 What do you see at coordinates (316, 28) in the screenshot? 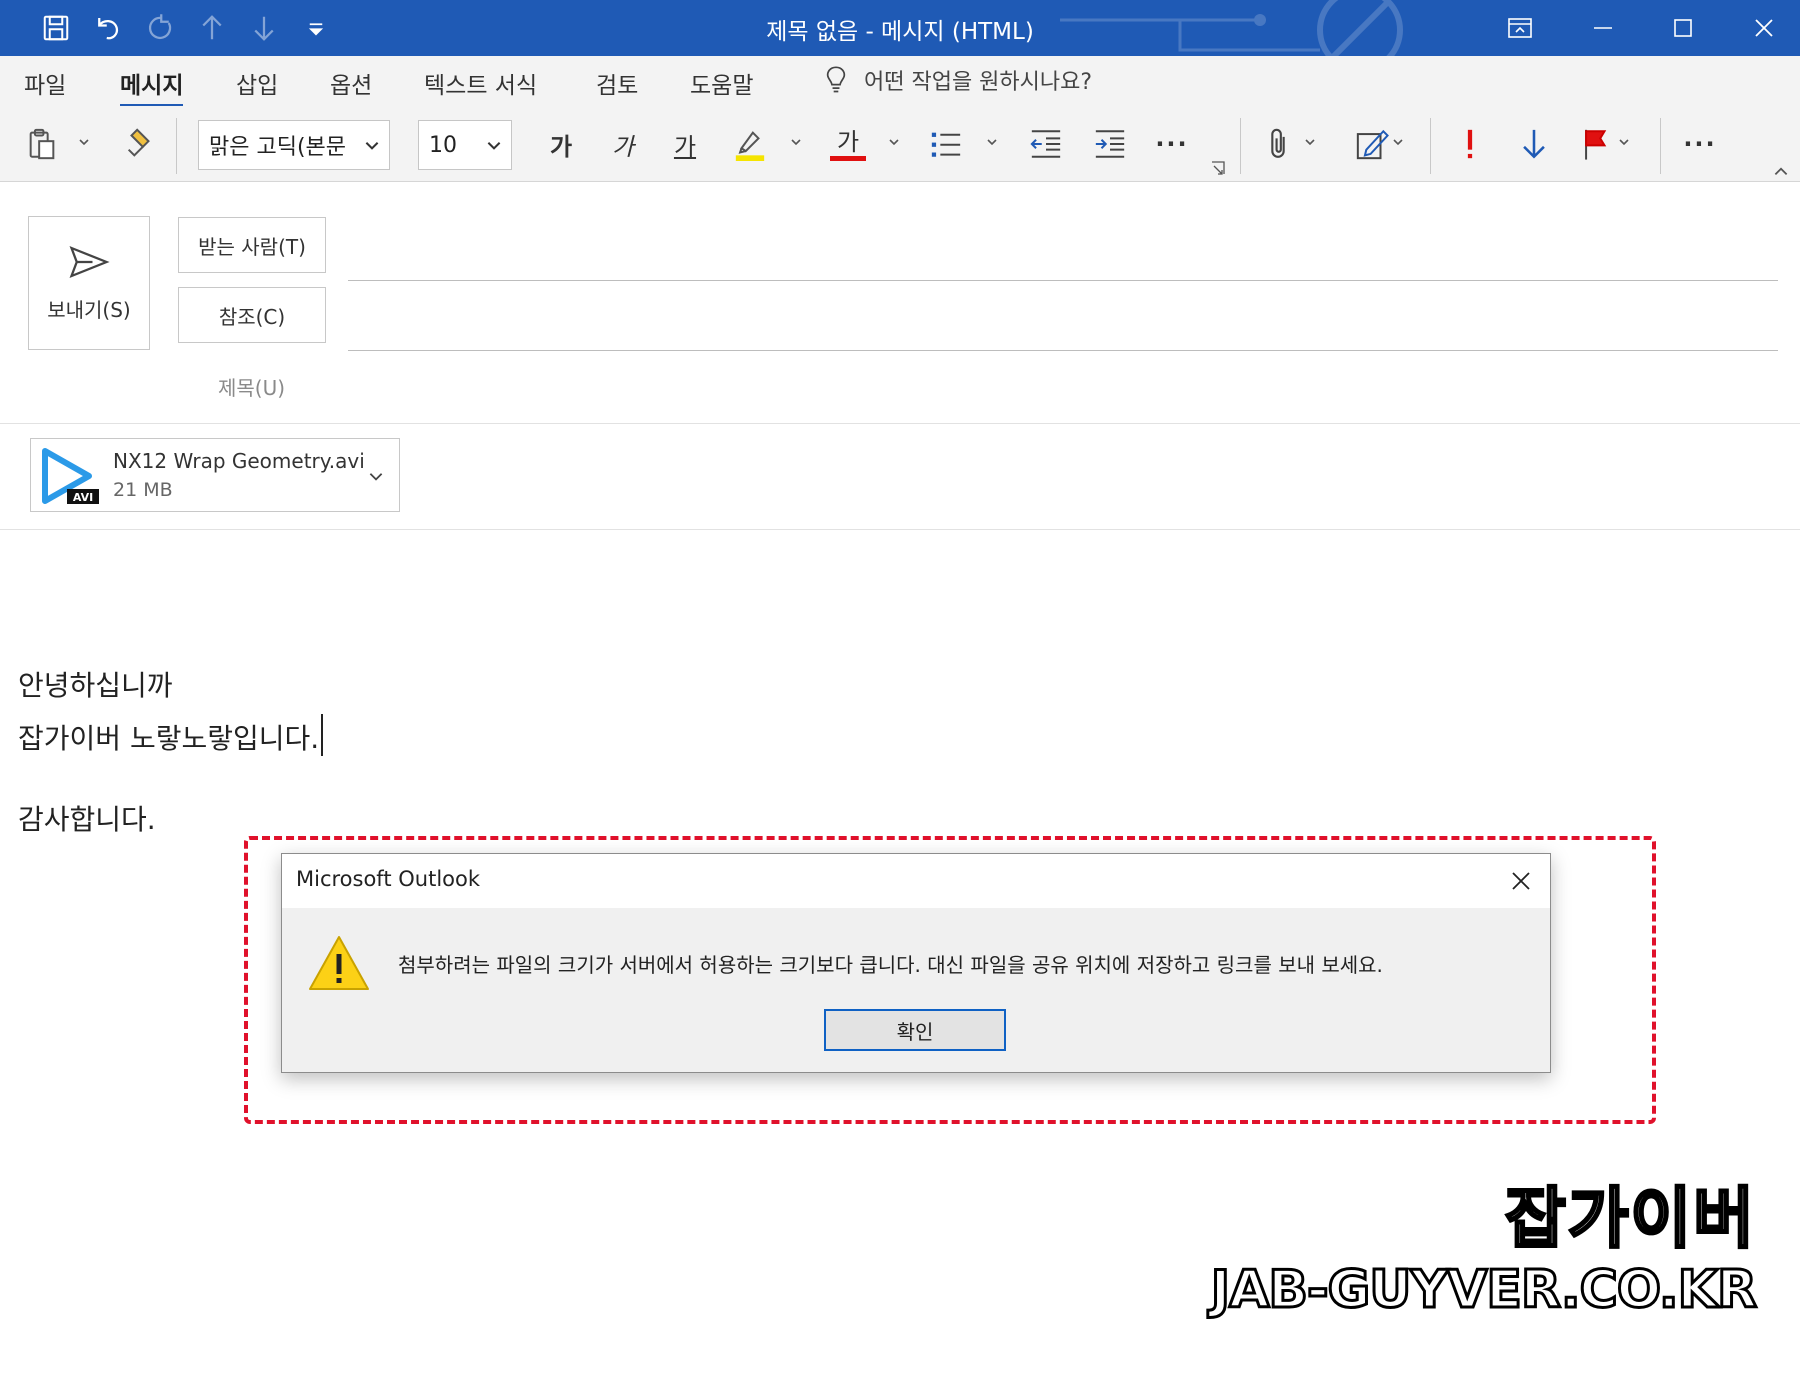
I see `customize-quick-access-icon` at bounding box center [316, 28].